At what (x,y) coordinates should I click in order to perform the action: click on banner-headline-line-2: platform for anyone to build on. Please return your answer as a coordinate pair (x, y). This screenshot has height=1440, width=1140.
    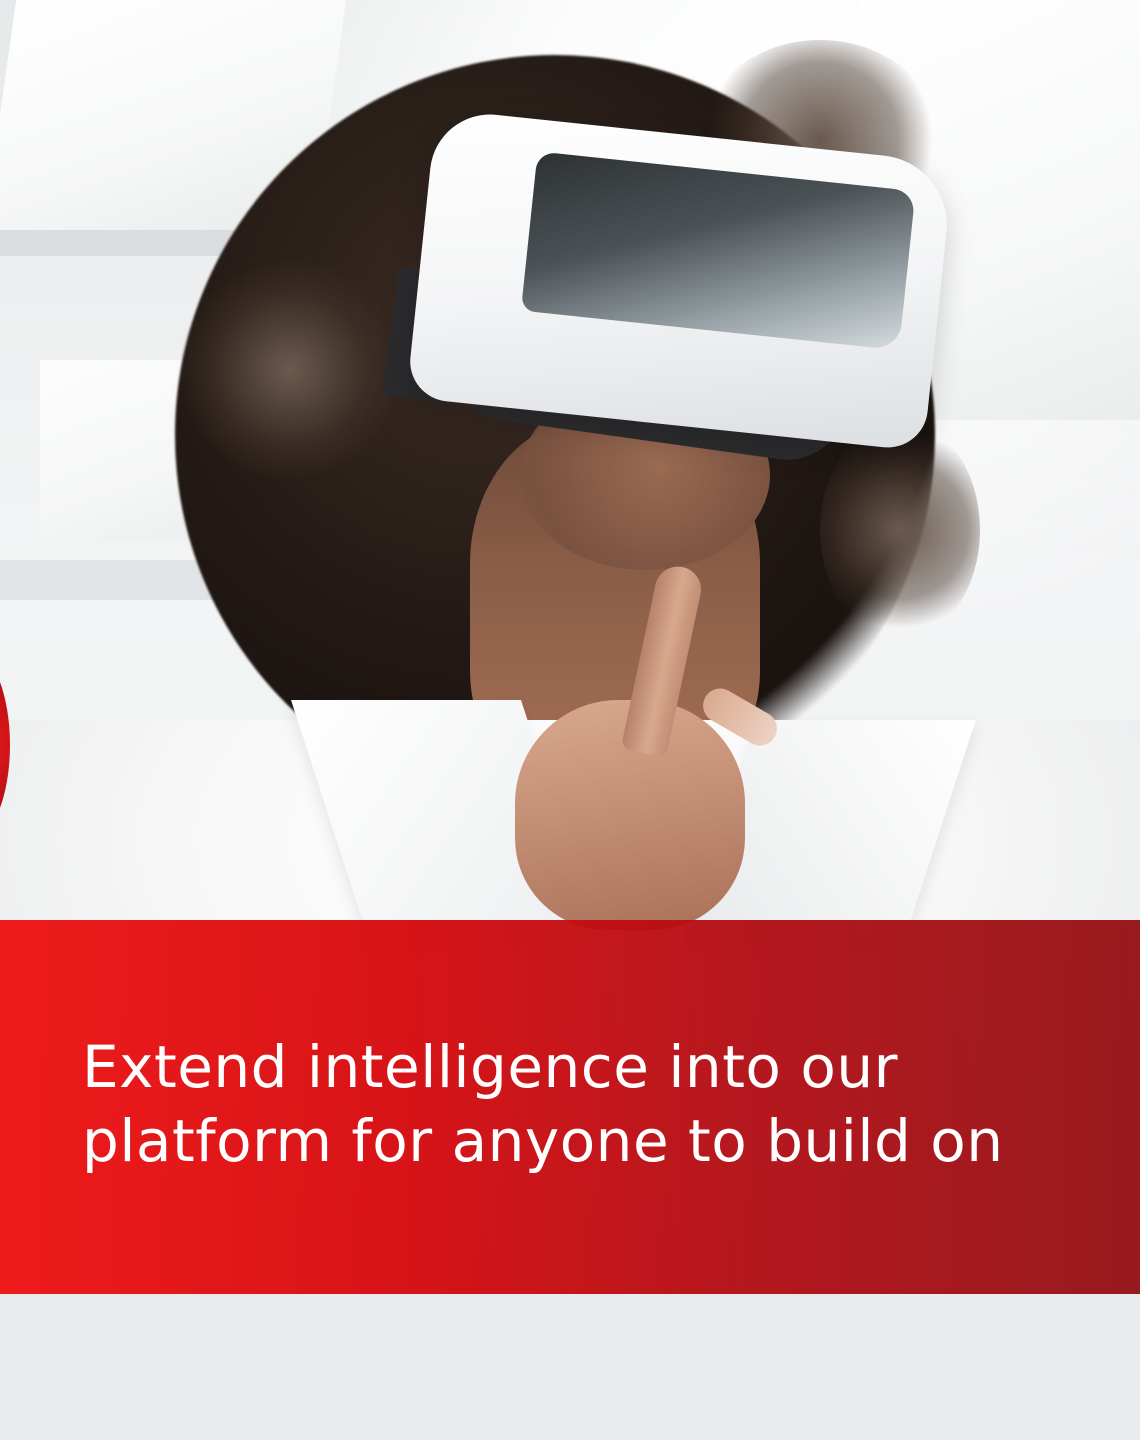
    Looking at the image, I should click on (543, 1141).